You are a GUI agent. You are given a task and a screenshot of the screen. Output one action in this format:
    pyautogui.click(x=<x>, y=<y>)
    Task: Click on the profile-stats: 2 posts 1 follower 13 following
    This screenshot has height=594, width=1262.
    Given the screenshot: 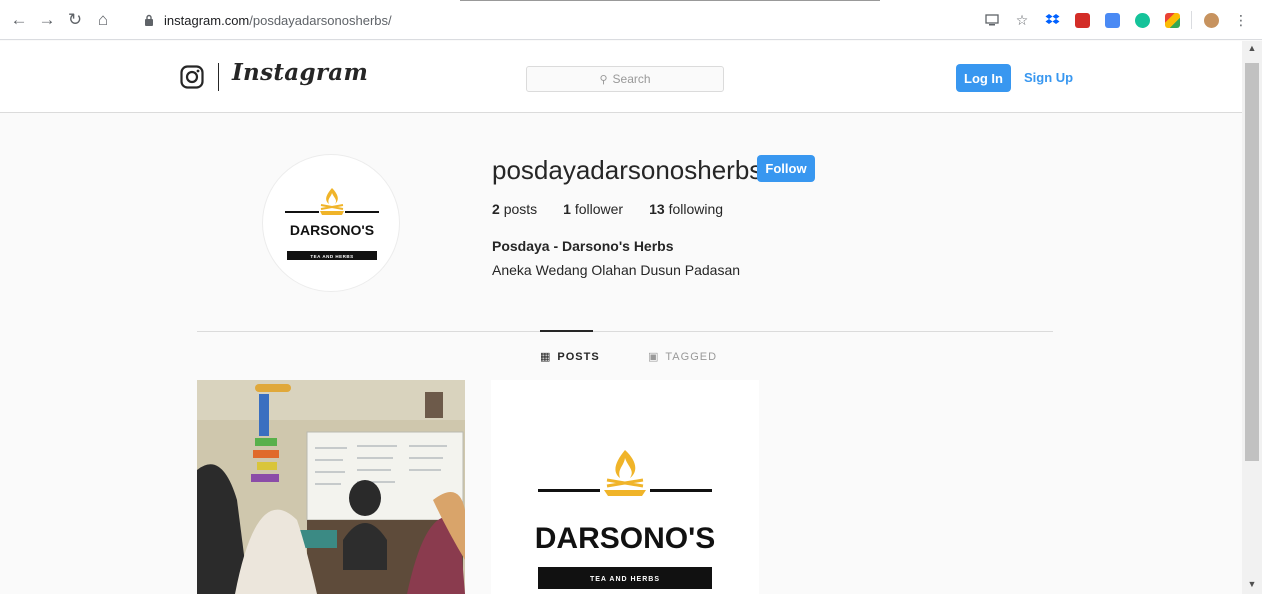 What is the action you would take?
    pyautogui.click(x=620, y=209)
    